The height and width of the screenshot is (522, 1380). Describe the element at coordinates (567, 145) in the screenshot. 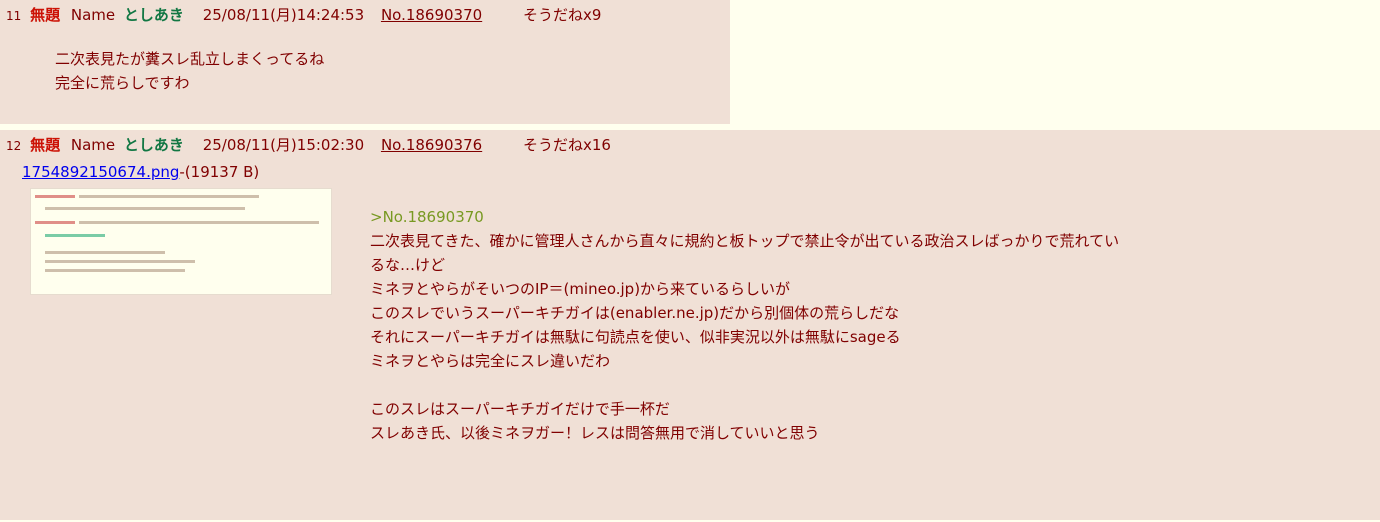

I see `sodane-button: そうだねx16` at that location.